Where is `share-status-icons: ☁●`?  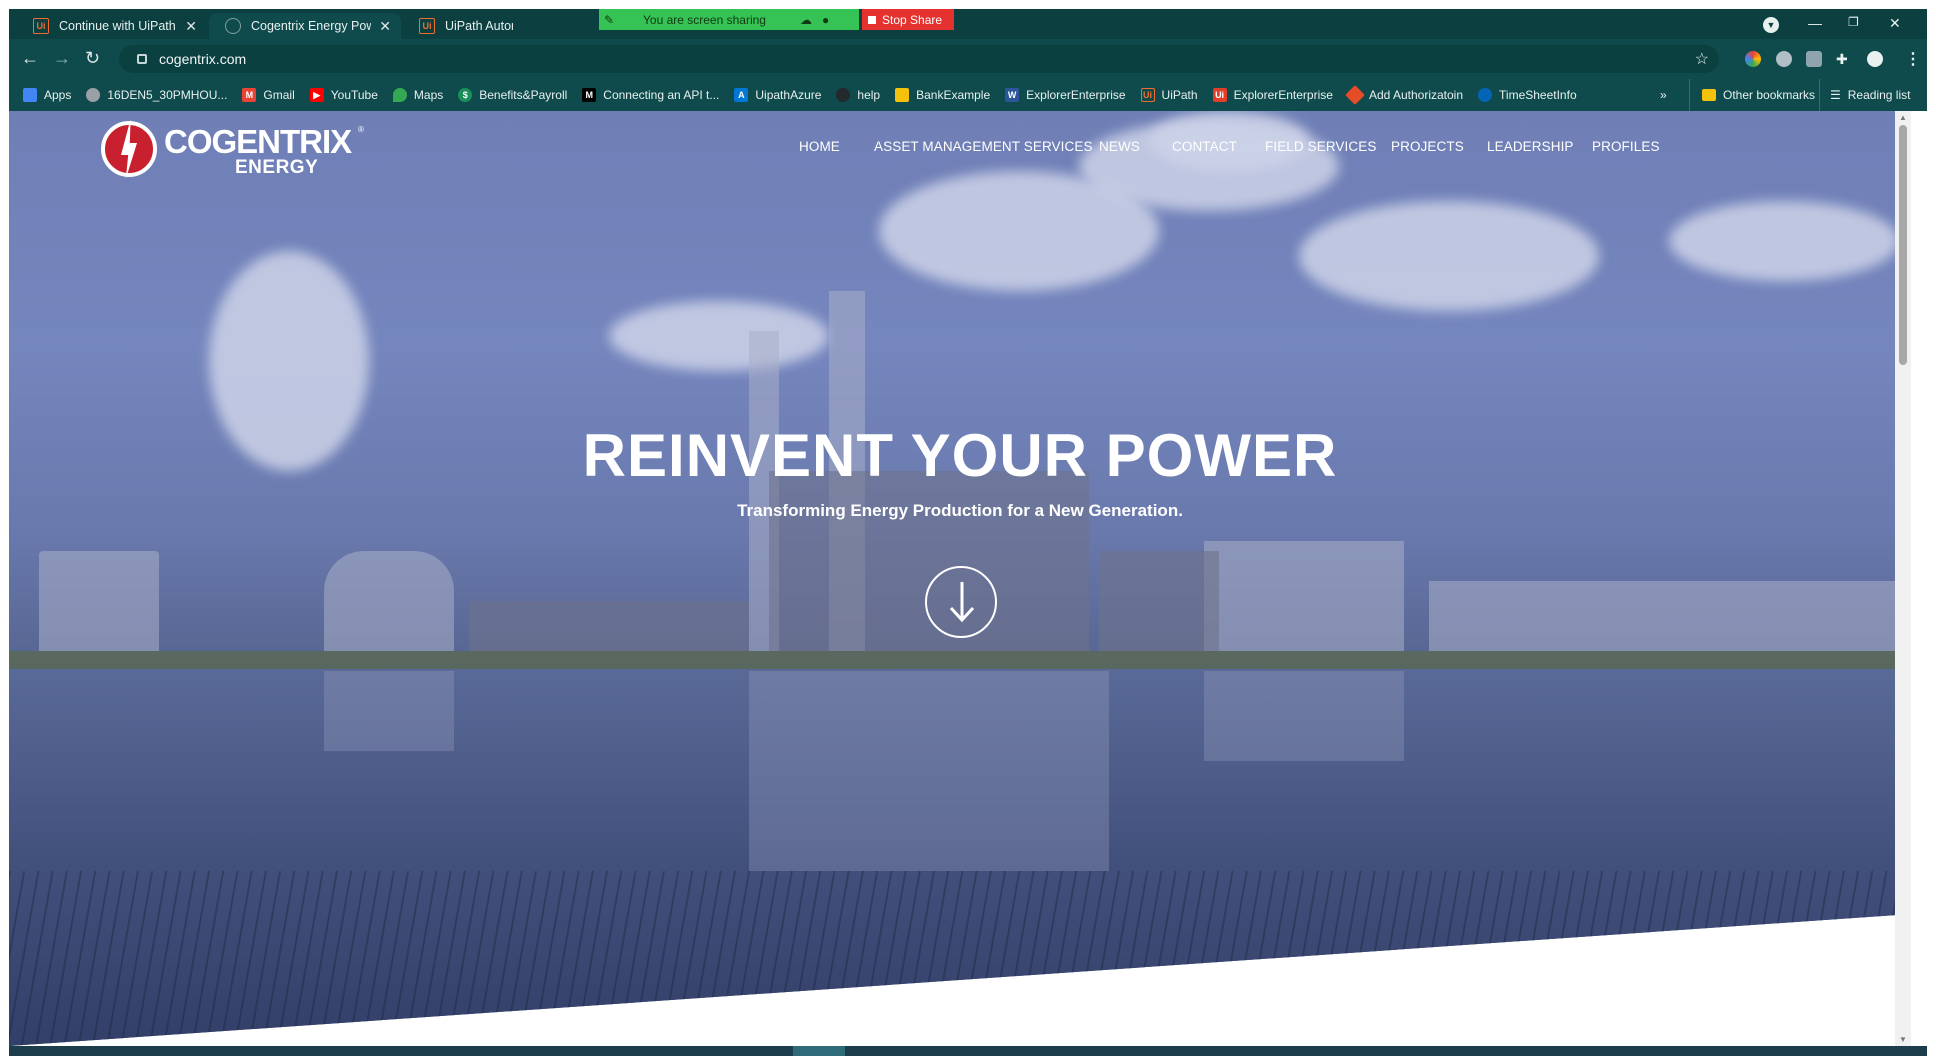
share-status-icons: ☁● is located at coordinates (819, 19).